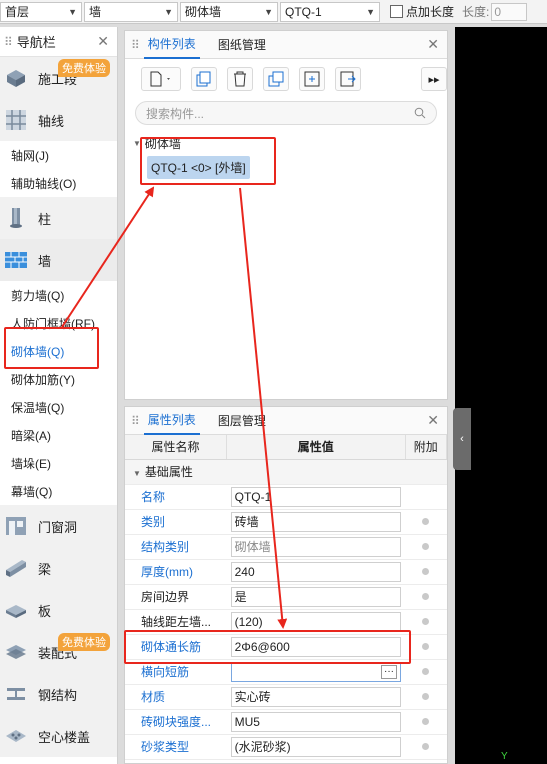 Image resolution: width=547 pixels, height=764 pixels. I want to click on property-value-field: QTQ-1, so click(315, 496).